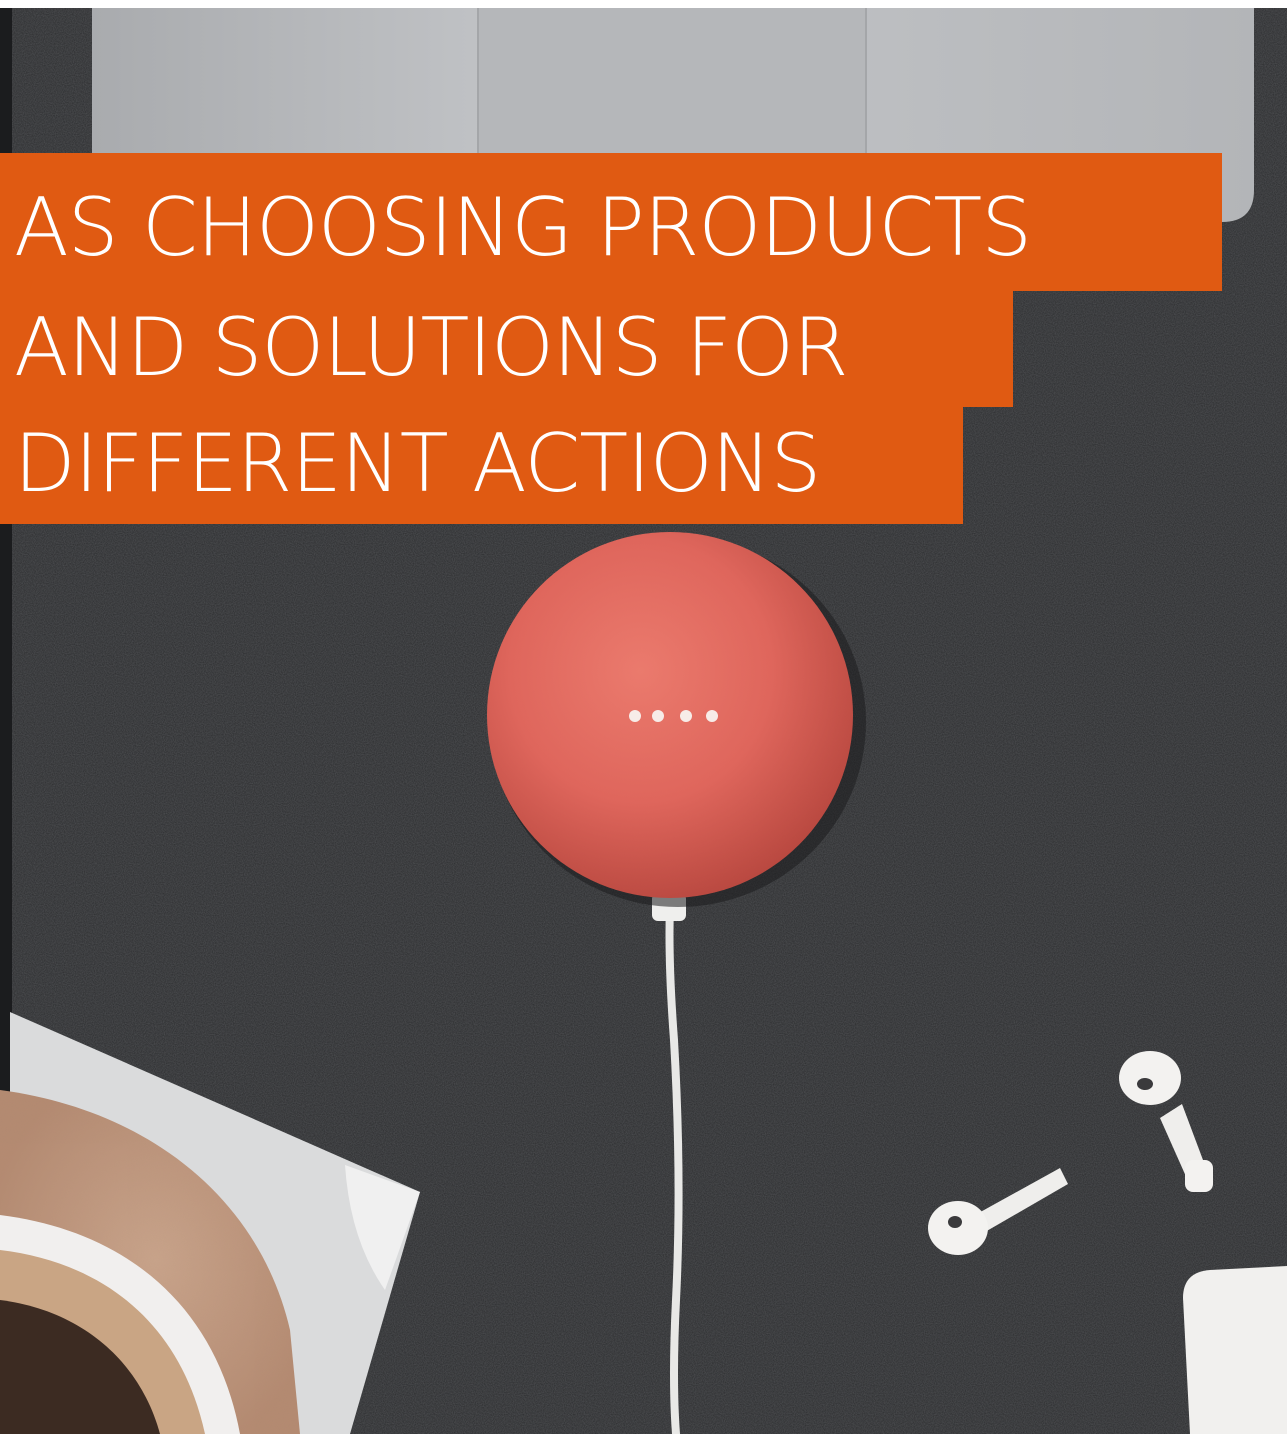  I want to click on laptop-top-bar, so click(643, 4).